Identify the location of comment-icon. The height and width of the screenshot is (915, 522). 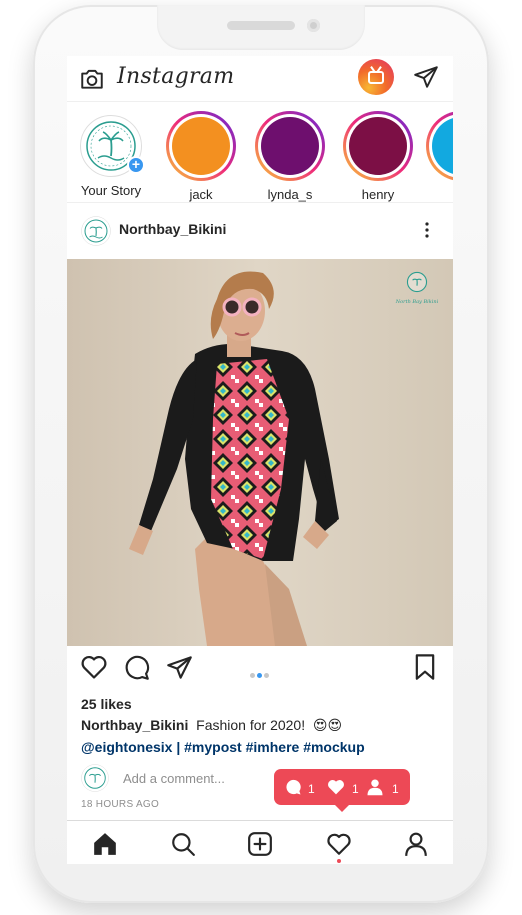
(136, 667).